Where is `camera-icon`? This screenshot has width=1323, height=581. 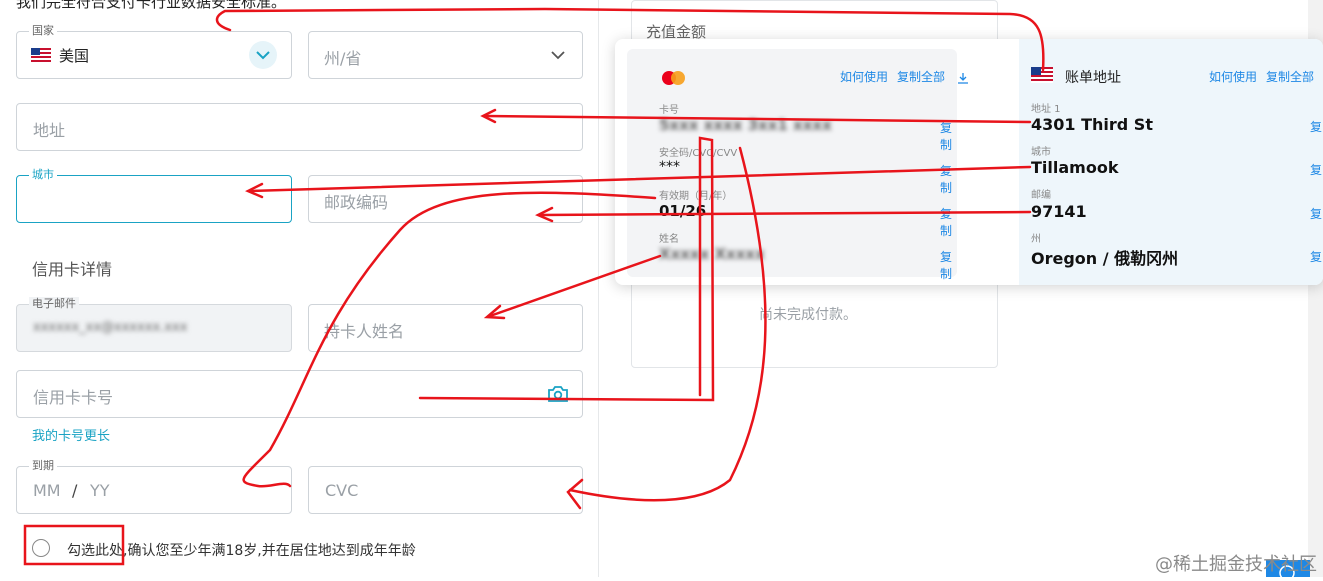
camera-icon is located at coordinates (558, 396).